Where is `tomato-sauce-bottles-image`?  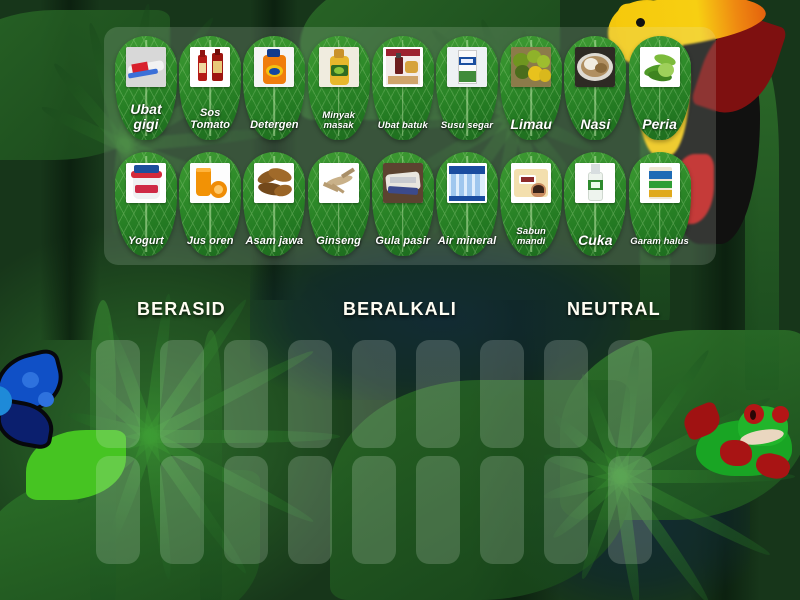 tomato-sauce-bottles-image is located at coordinates (210, 67).